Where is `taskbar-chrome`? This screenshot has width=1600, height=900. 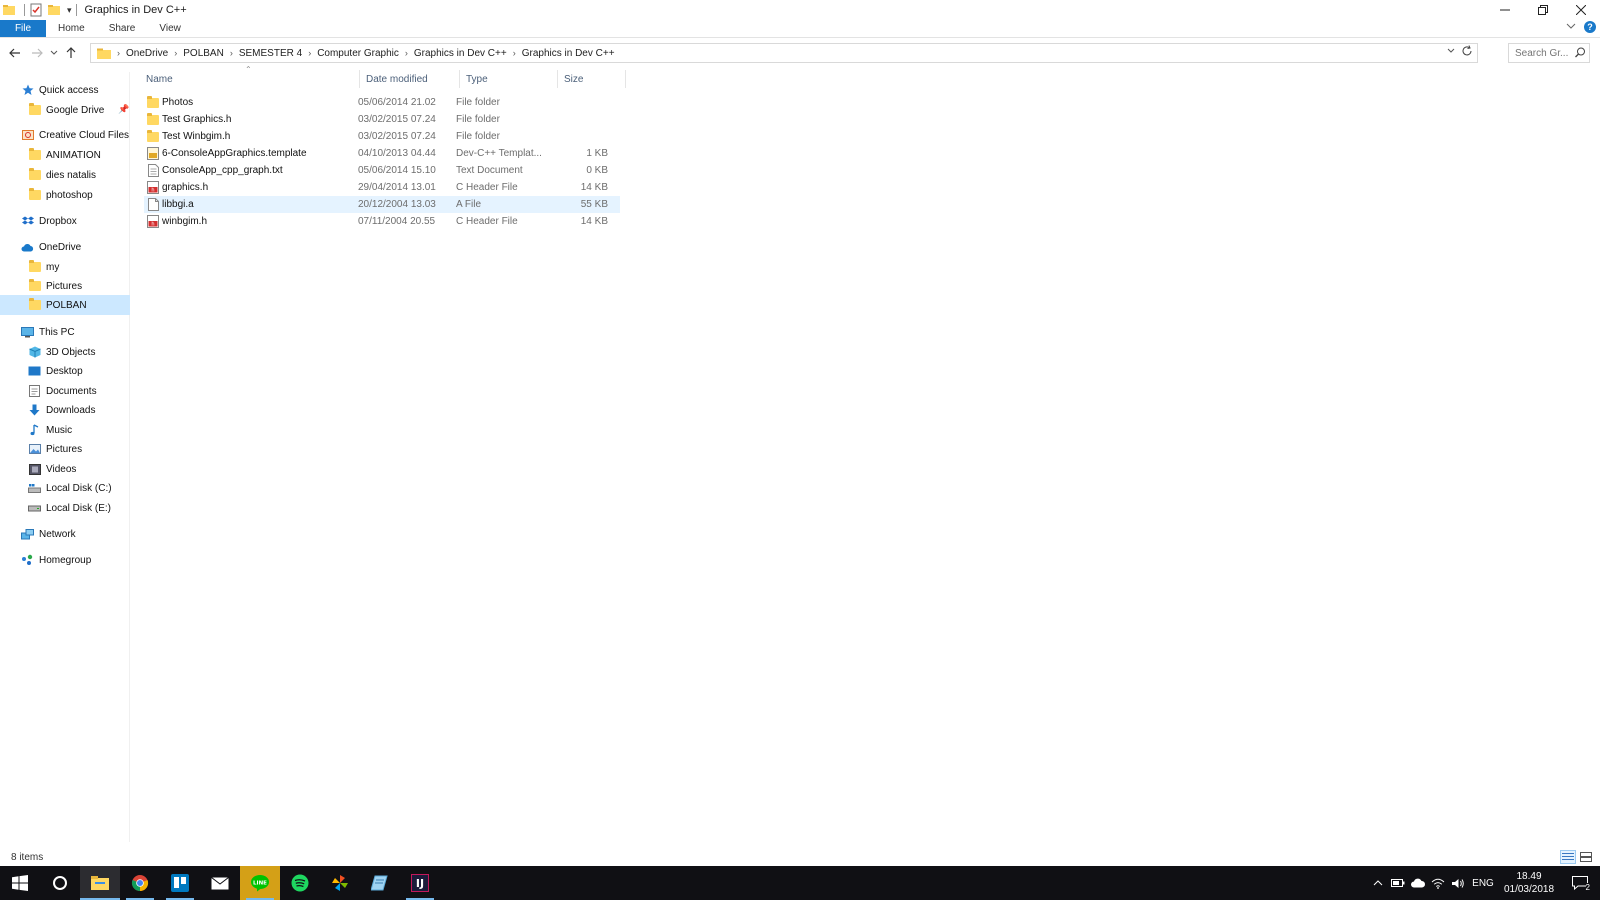
taskbar-chrome is located at coordinates (140, 883).